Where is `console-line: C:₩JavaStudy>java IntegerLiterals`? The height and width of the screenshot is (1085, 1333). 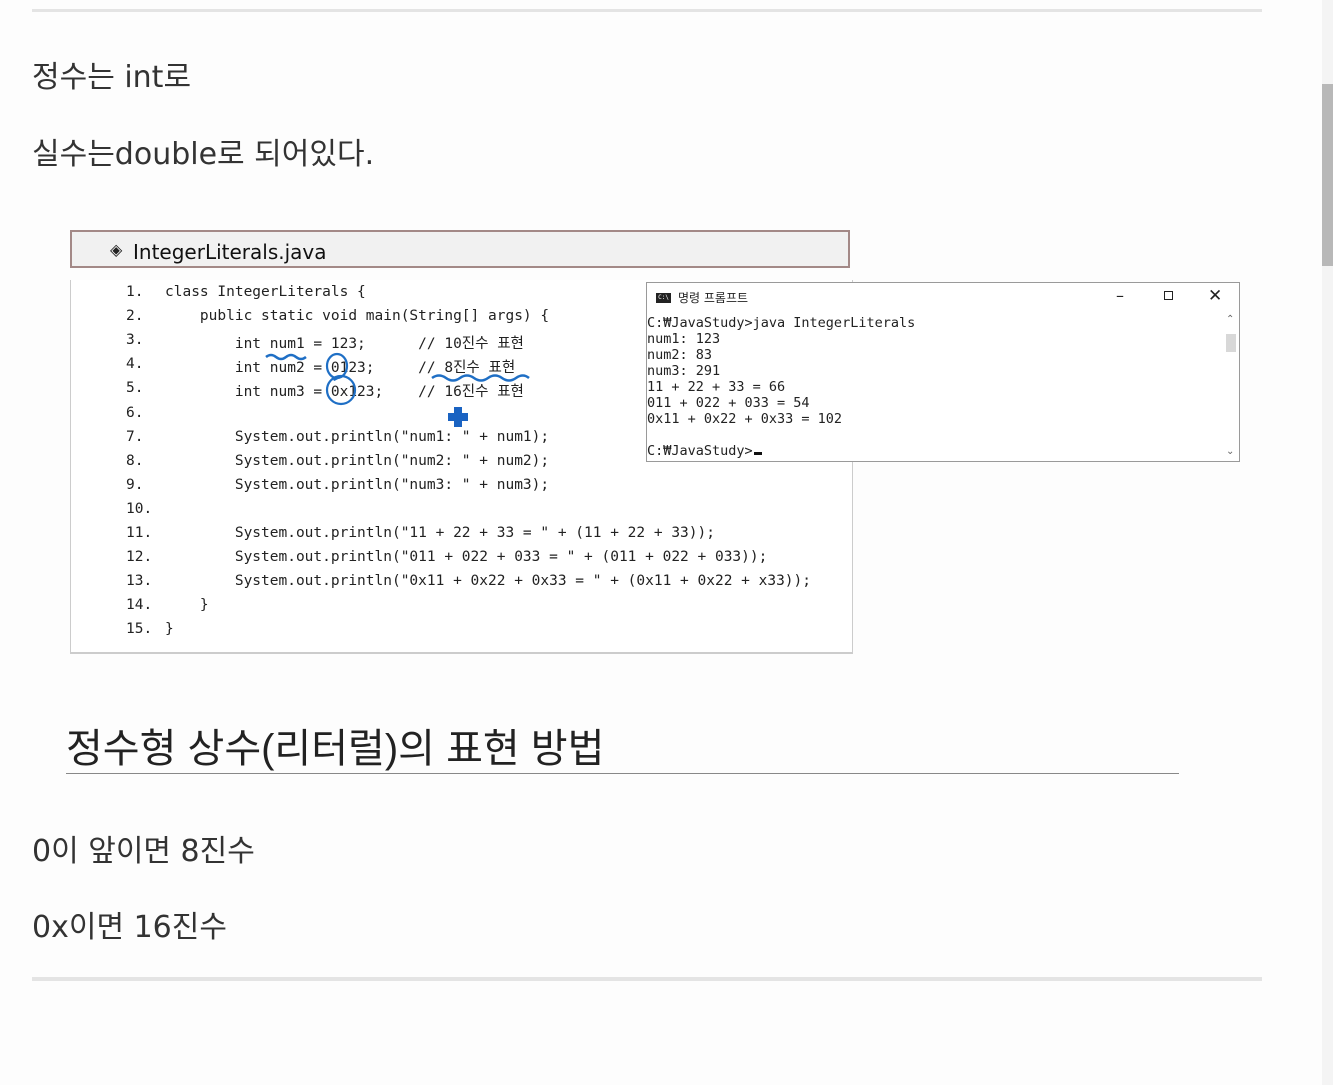 console-line: C:₩JavaStudy>java IntegerLiterals is located at coordinates (781, 323).